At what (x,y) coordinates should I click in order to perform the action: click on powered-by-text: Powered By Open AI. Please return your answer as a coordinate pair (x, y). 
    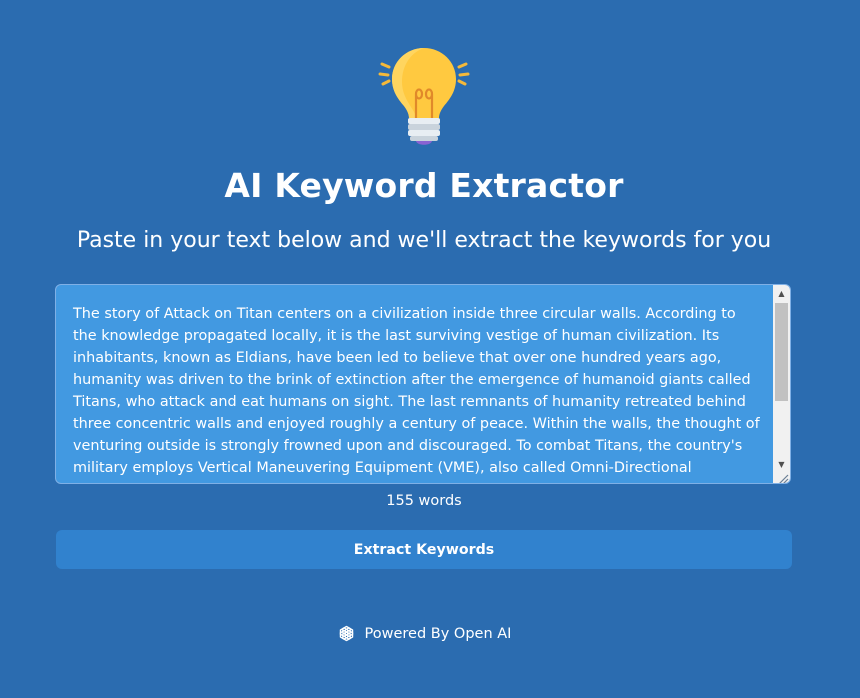
    Looking at the image, I should click on (438, 633).